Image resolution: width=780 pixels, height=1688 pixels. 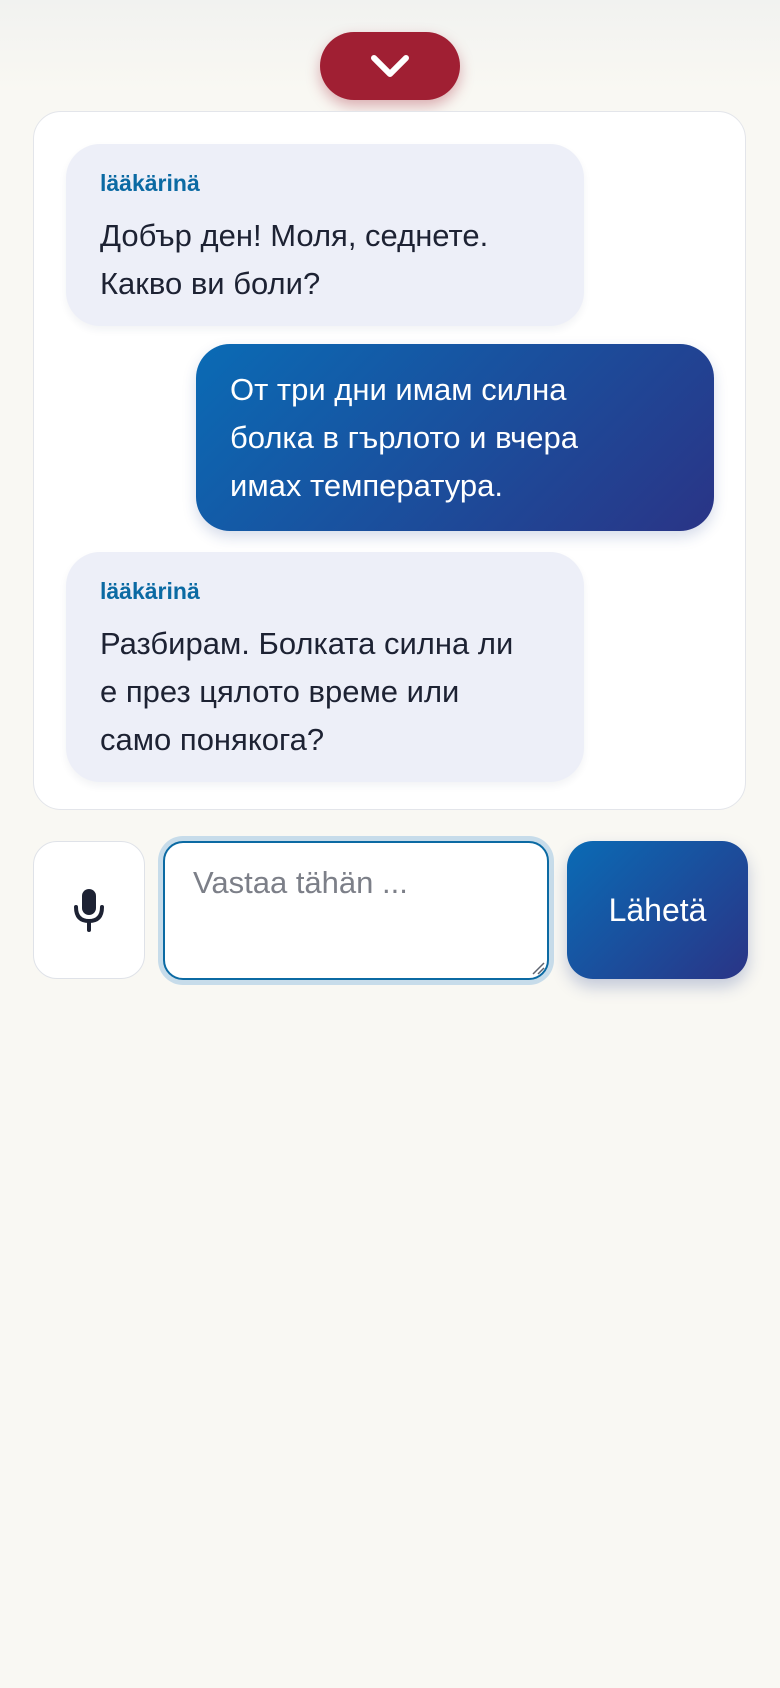 What do you see at coordinates (538, 968) in the screenshot?
I see `resize-handle-icon` at bounding box center [538, 968].